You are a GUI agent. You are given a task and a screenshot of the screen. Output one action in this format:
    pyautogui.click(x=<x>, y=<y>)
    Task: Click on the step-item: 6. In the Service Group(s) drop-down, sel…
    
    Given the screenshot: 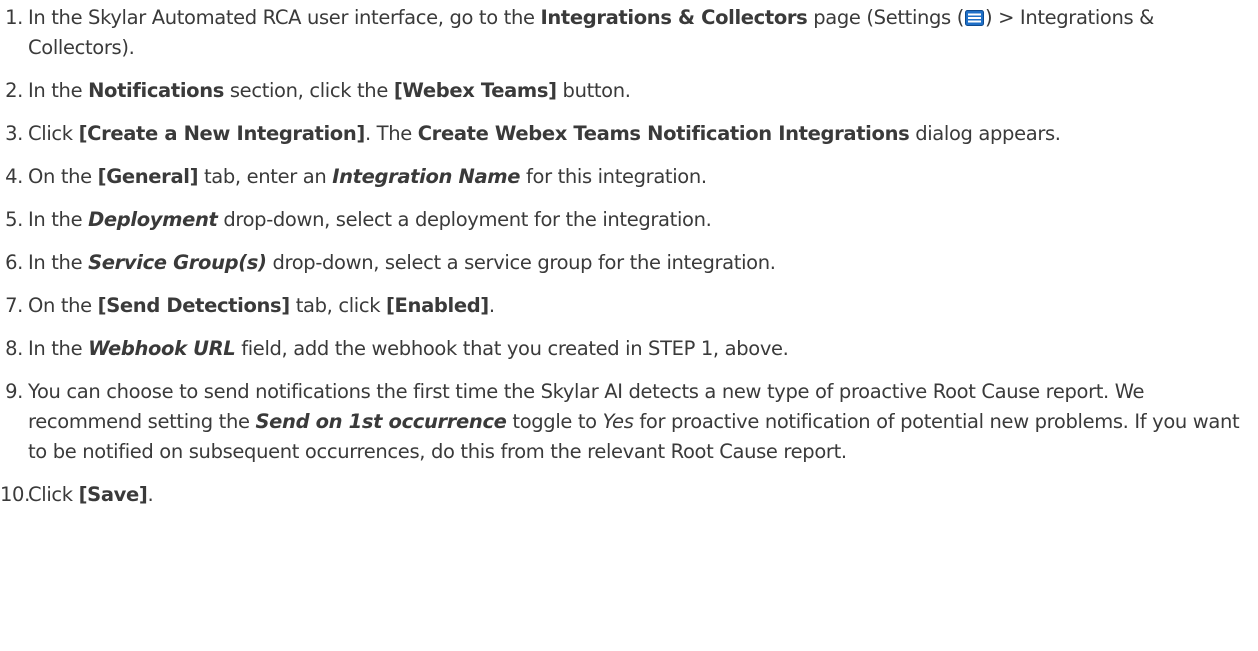 What is the action you would take?
    pyautogui.click(x=620, y=263)
    